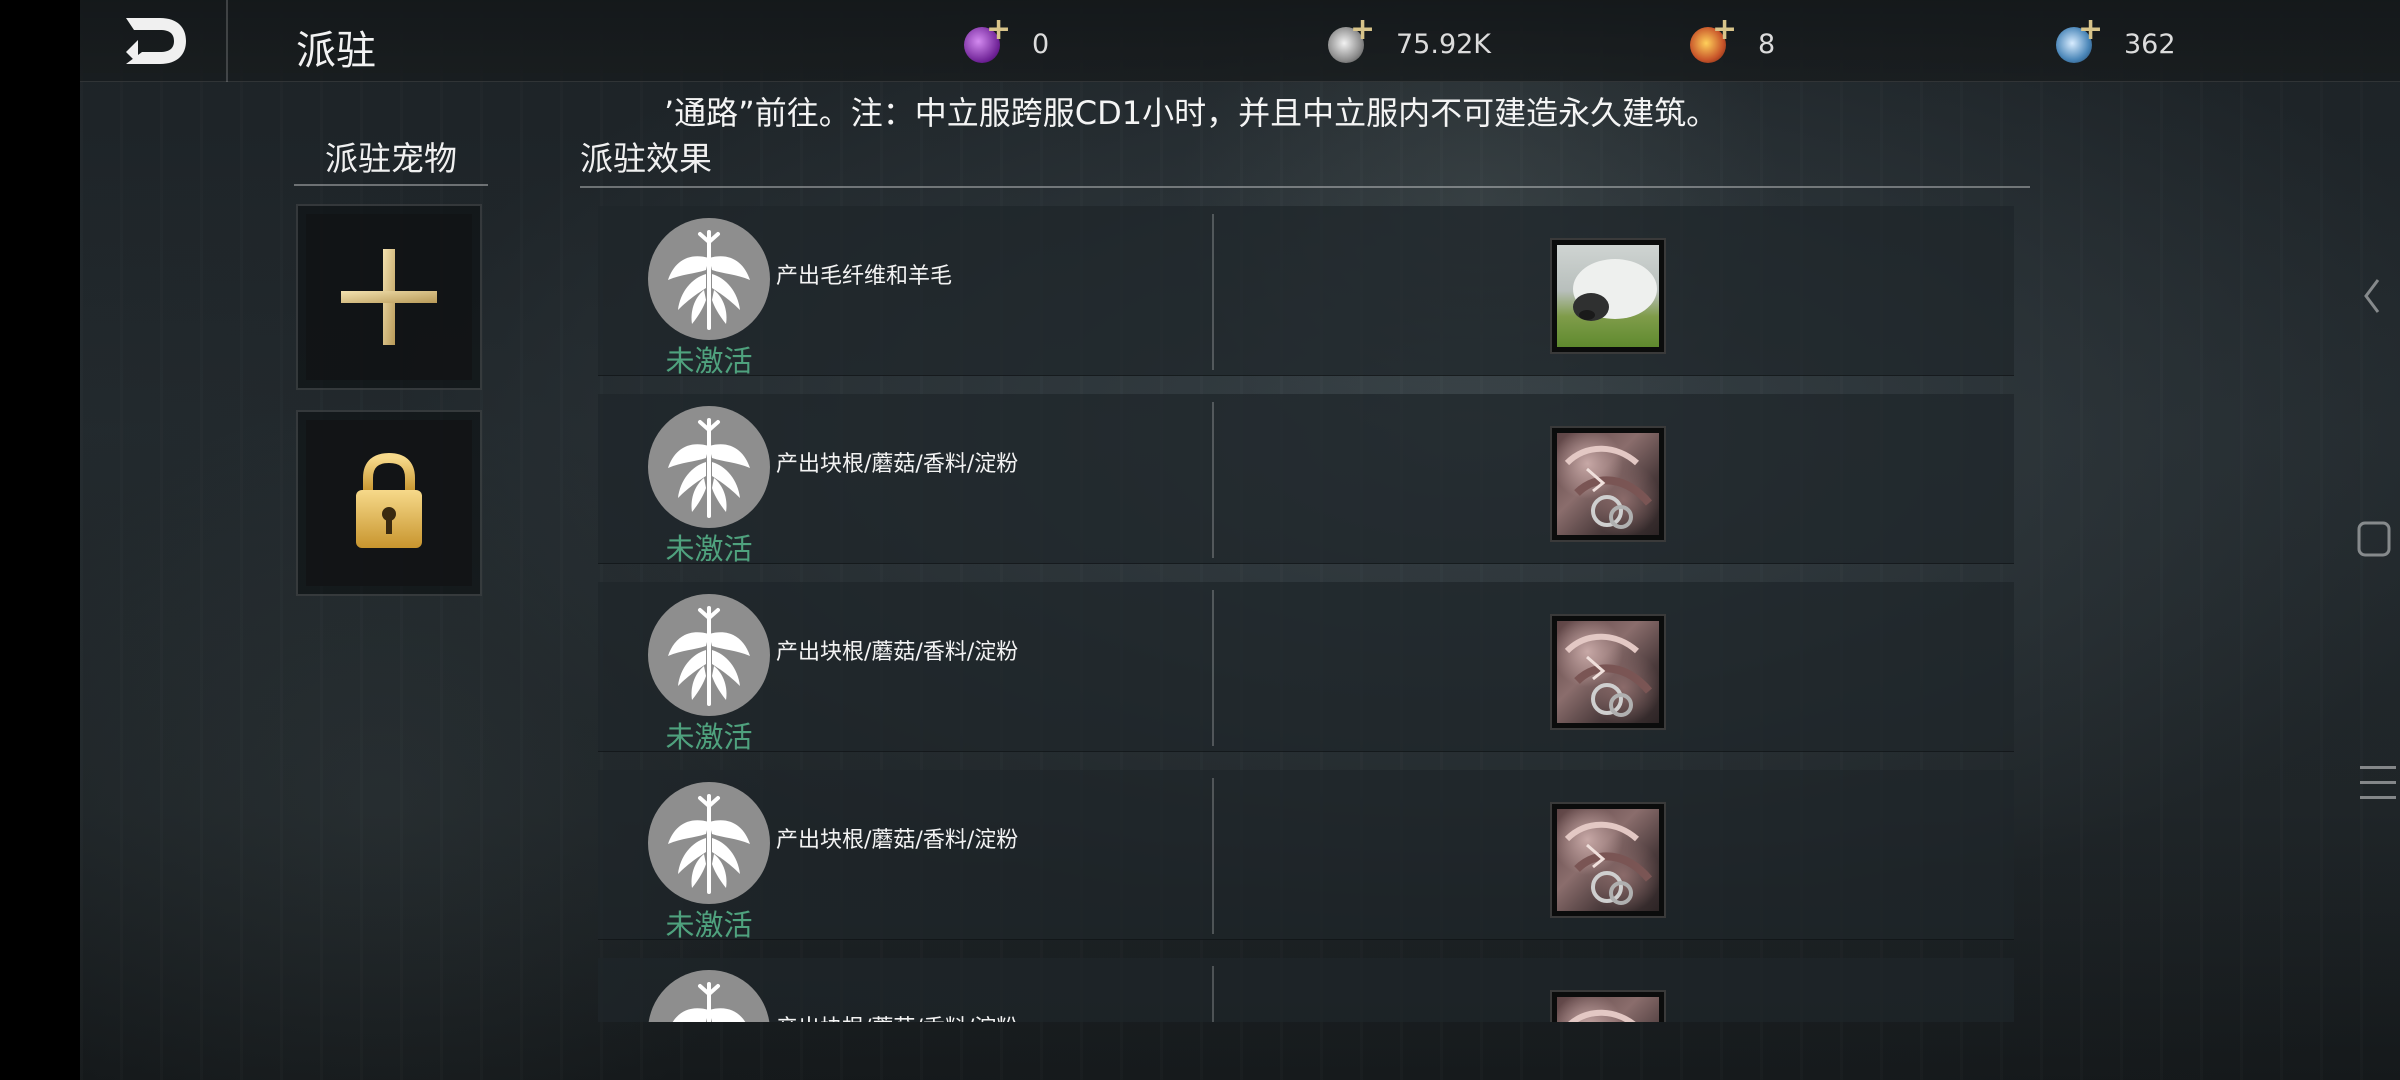  I want to click on effect-row: 未激活 产出毛纤维和羊毛, so click(1306, 292).